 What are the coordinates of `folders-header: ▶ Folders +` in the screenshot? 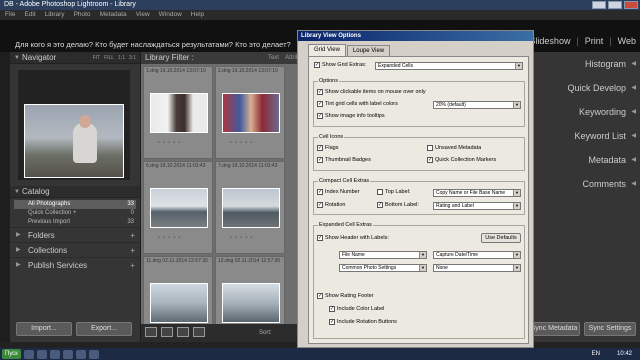 It's located at (75, 234).